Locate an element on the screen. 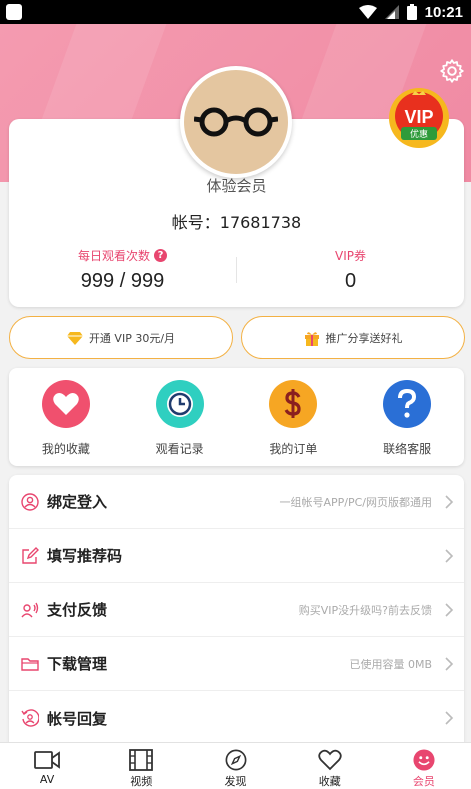 The width and height of the screenshot is (471, 789). compass-icon is located at coordinates (235, 760).